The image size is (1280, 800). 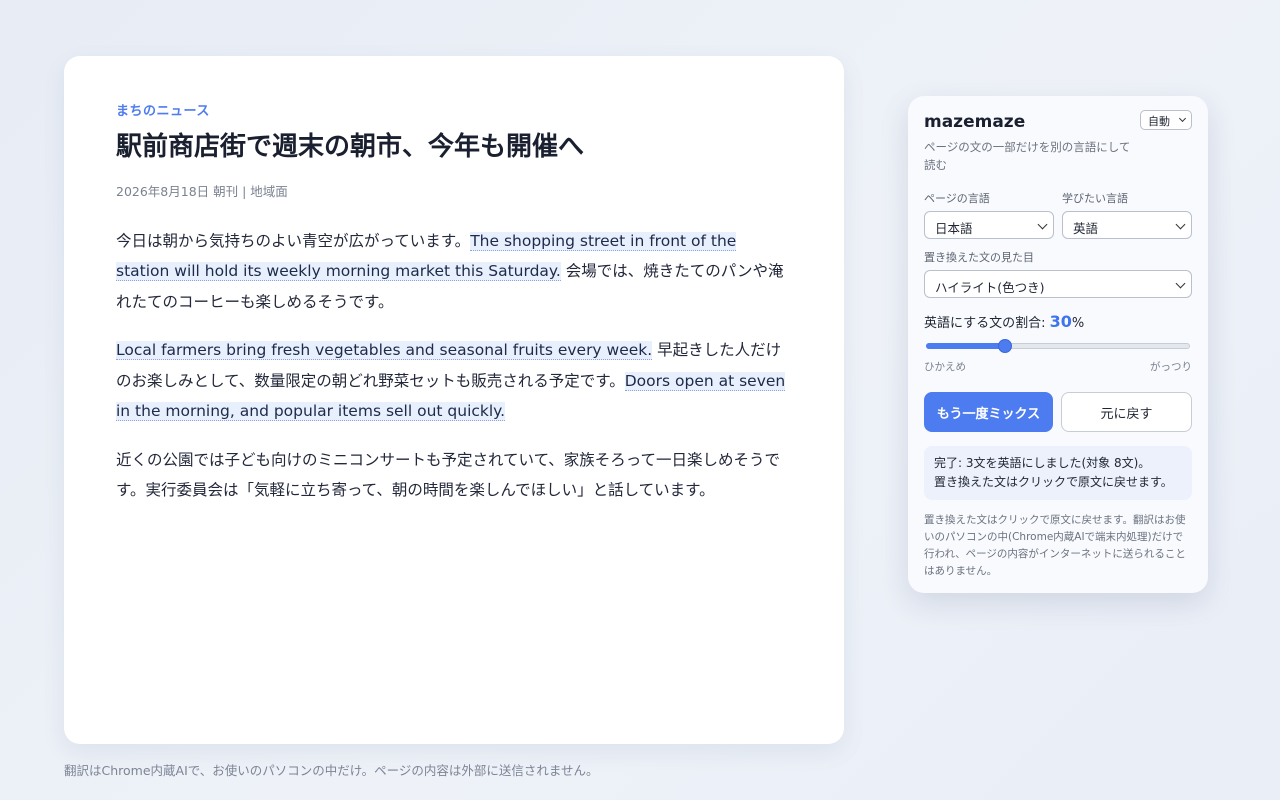 What do you see at coordinates (1058, 412) in the screenshot?
I see `action-buttons: もう一度ミックス 元に戻す` at bounding box center [1058, 412].